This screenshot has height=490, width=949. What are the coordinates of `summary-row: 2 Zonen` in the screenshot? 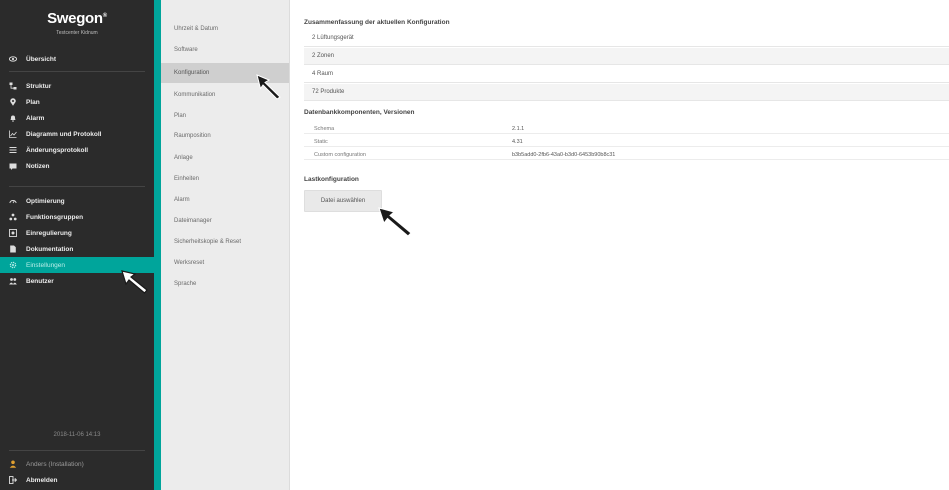 It's located at (626, 56).